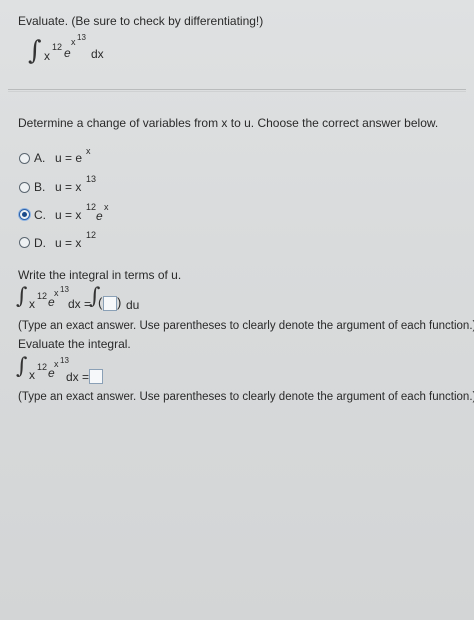 The image size is (474, 620). I want to click on divider, so click(237, 89).